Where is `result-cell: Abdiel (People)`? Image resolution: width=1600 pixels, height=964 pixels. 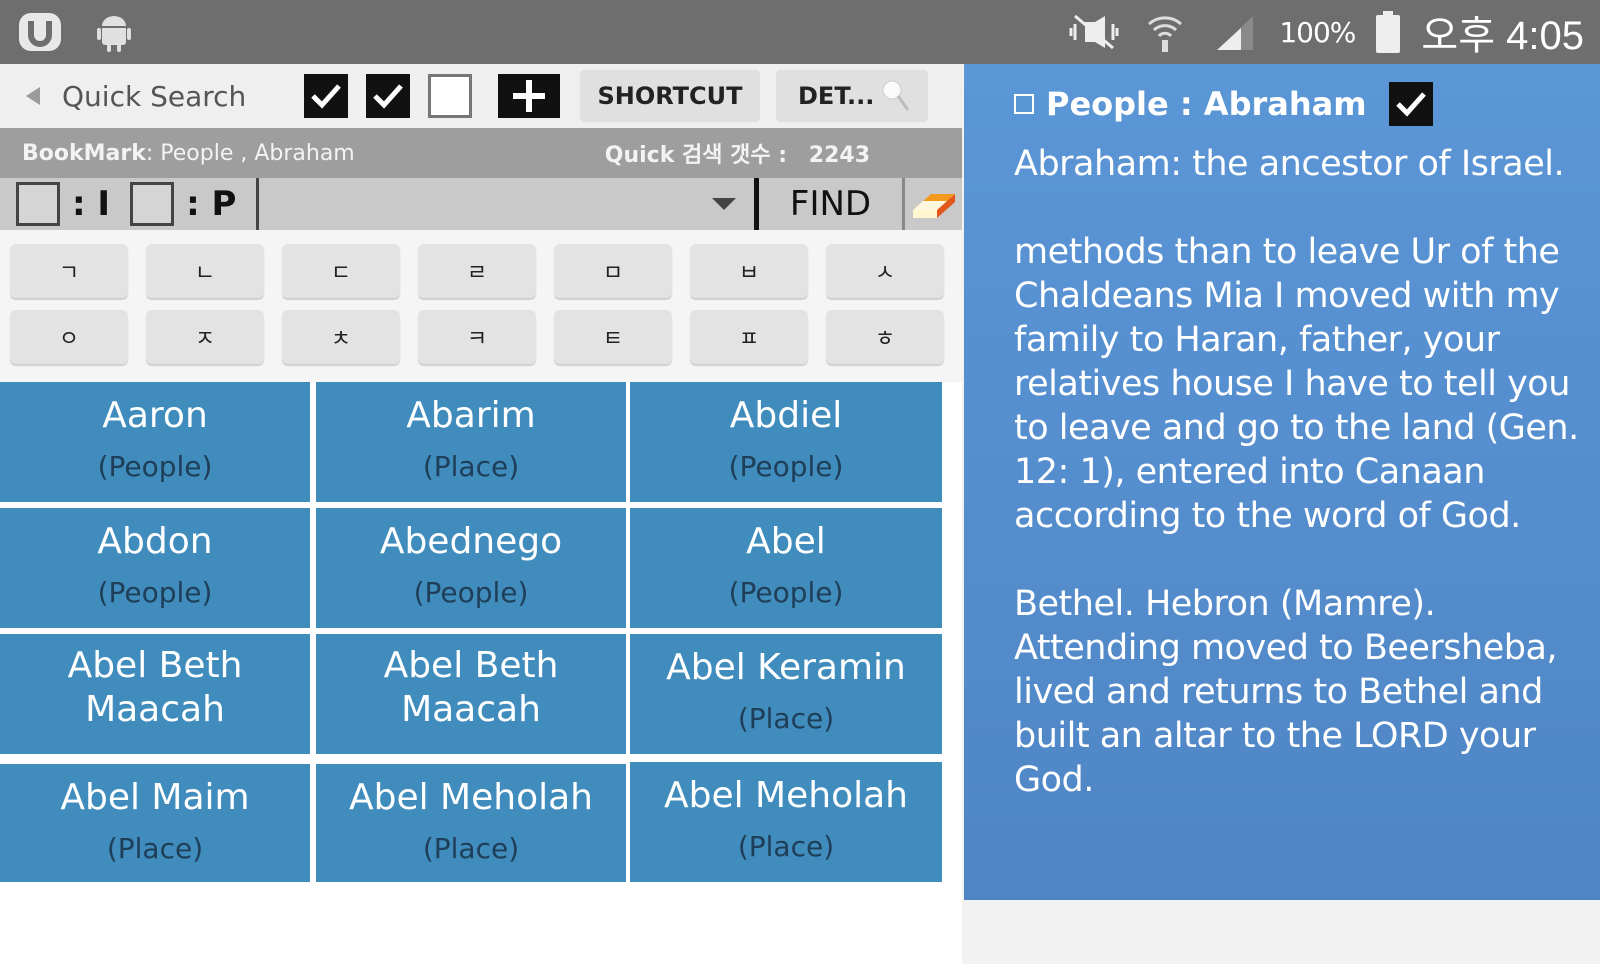
result-cell: Abdiel (People) is located at coordinates (786, 442).